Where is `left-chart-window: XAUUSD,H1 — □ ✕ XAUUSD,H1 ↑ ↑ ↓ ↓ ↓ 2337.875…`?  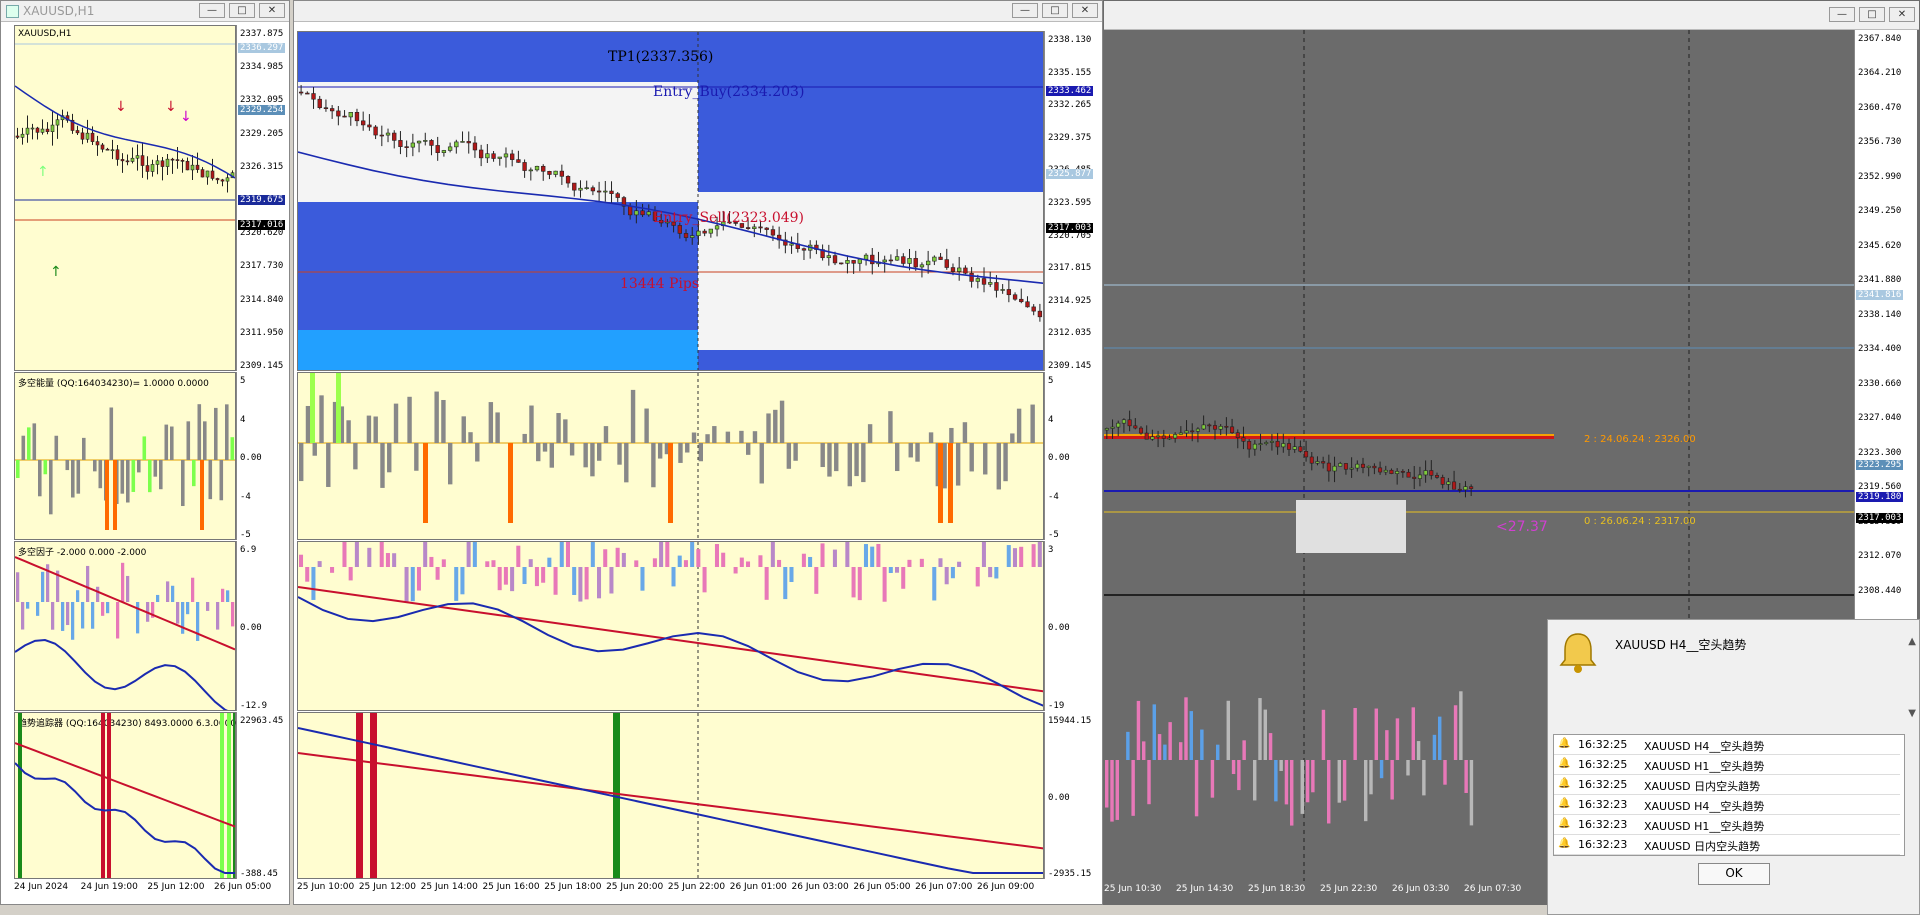
left-chart-window: XAUUSD,H1 — □ ✕ XAUUSD,H1 ↑ ↑ ↓ ↓ ↓ 2337.875… is located at coordinates (145, 452).